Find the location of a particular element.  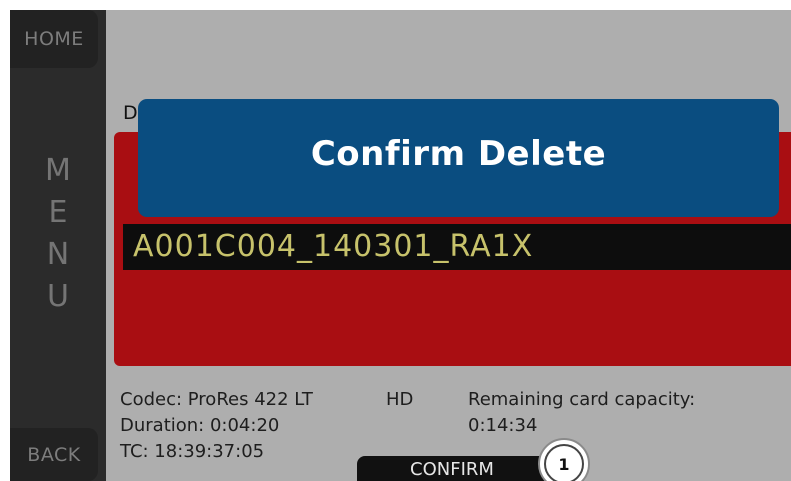

back-button: BACK is located at coordinates (54, 454).